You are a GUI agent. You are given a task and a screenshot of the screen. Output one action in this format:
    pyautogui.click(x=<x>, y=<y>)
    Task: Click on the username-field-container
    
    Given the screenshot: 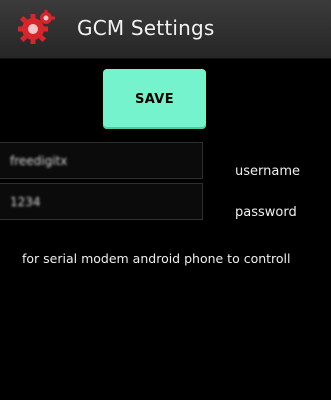 What is the action you would take?
    pyautogui.click(x=101, y=160)
    